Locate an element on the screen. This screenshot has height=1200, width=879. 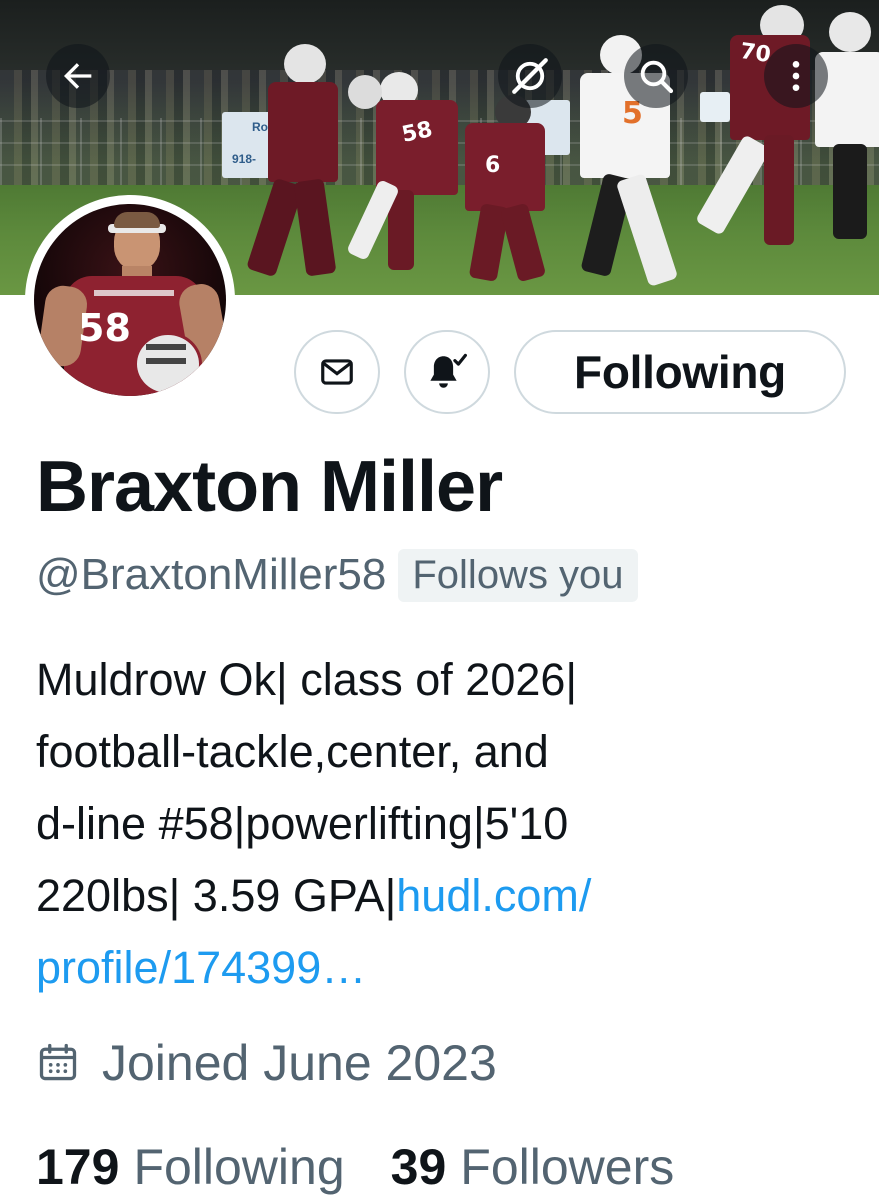
follows-you-badge: Follows you is located at coordinates (518, 575).